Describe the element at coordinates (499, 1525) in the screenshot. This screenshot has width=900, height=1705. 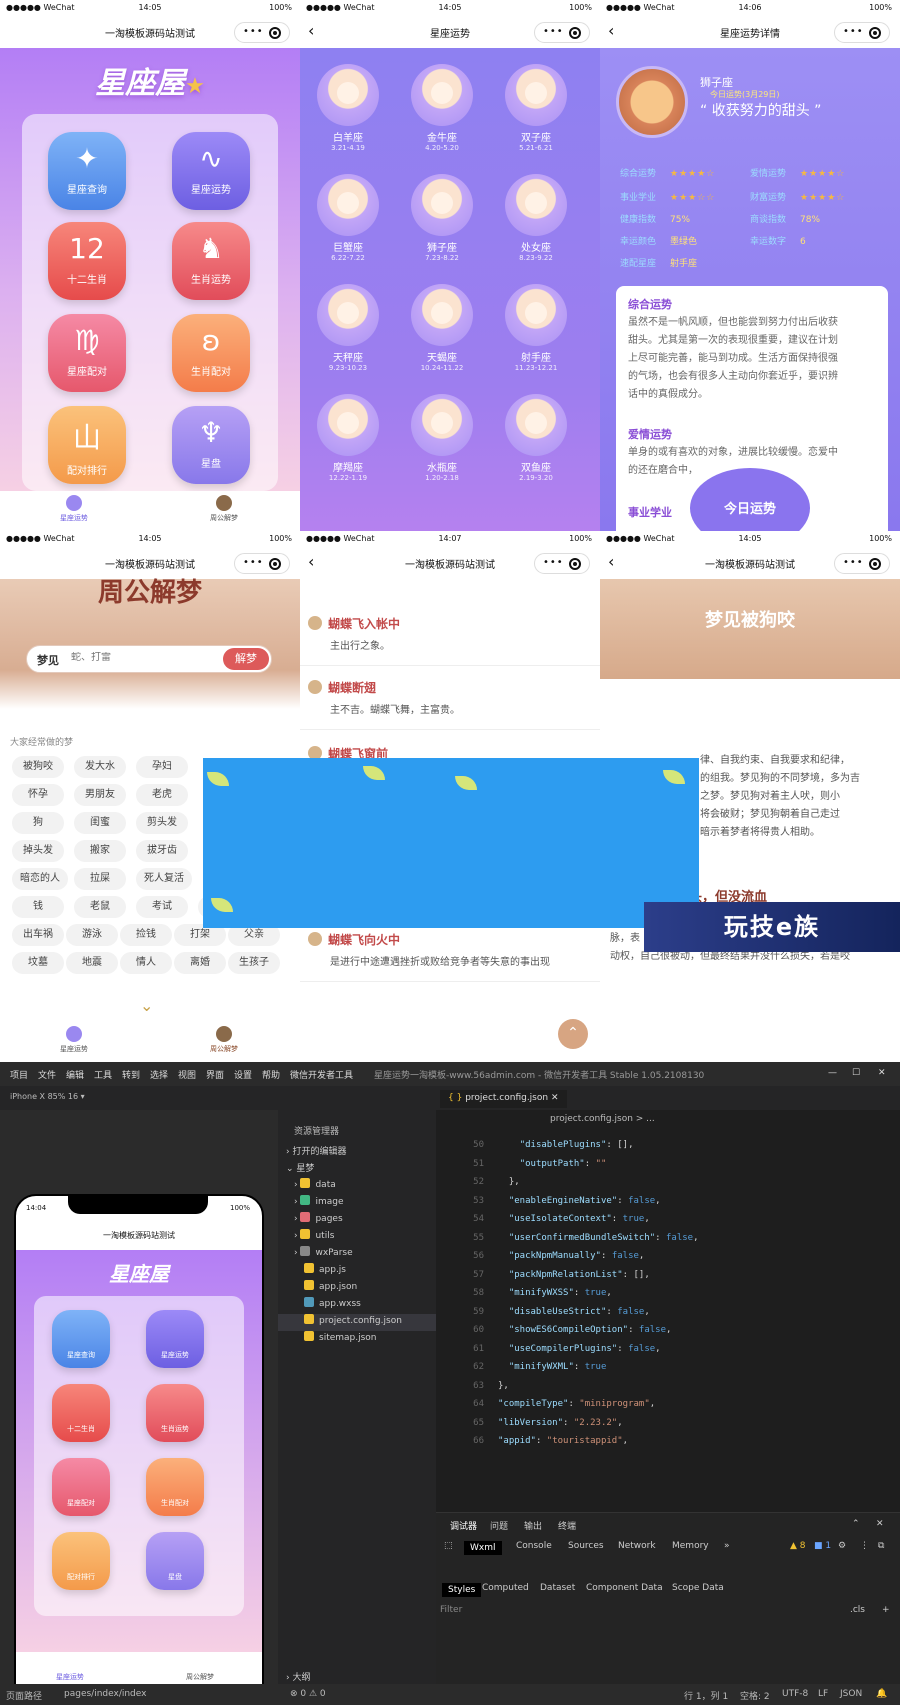
I see `tab-problems: 问题` at that location.